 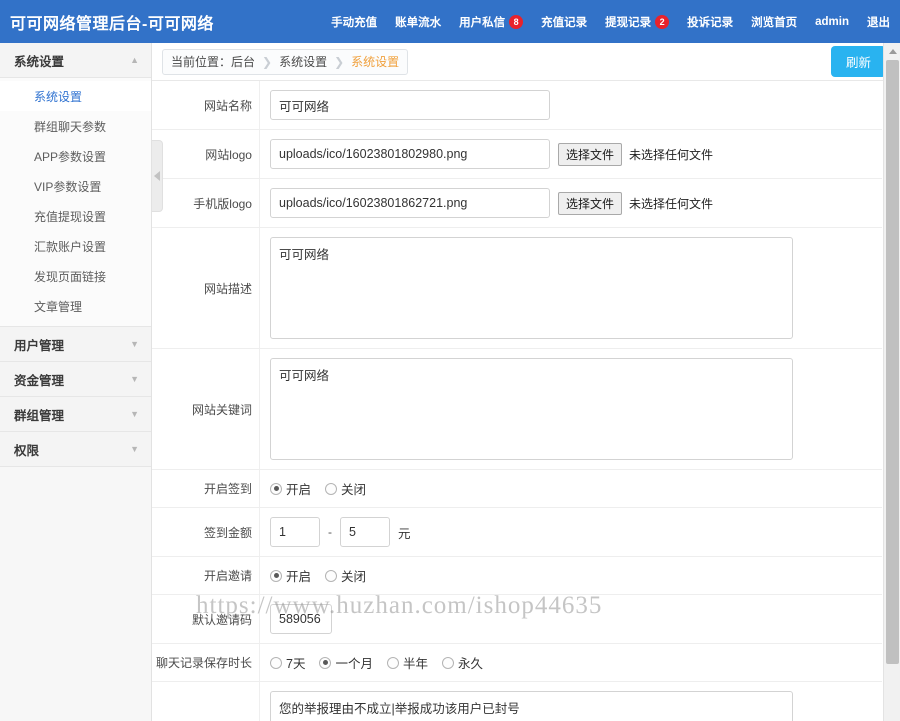 I want to click on form-row-site-description: 网站描述 可可网络, so click(x=517, y=288).